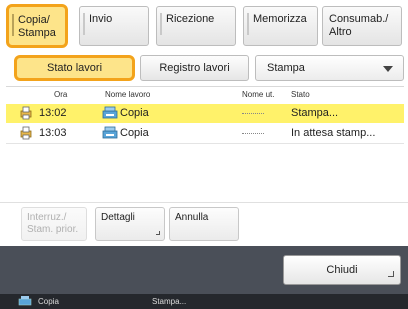 The height and width of the screenshot is (309, 408). What do you see at coordinates (54, 224) in the screenshot?
I see `interrupt-priority-print-button: Interruz./ Stam. prior.` at bounding box center [54, 224].